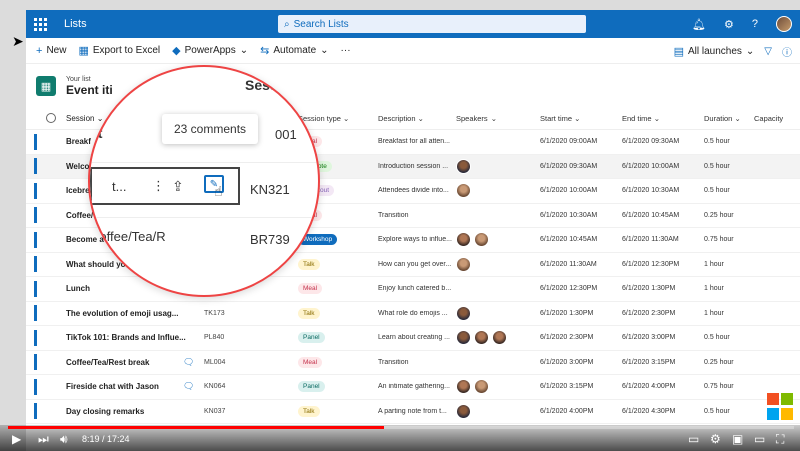 The width and height of the screenshot is (800, 451). What do you see at coordinates (346, 50) in the screenshot?
I see `more-button: ···` at bounding box center [346, 50].